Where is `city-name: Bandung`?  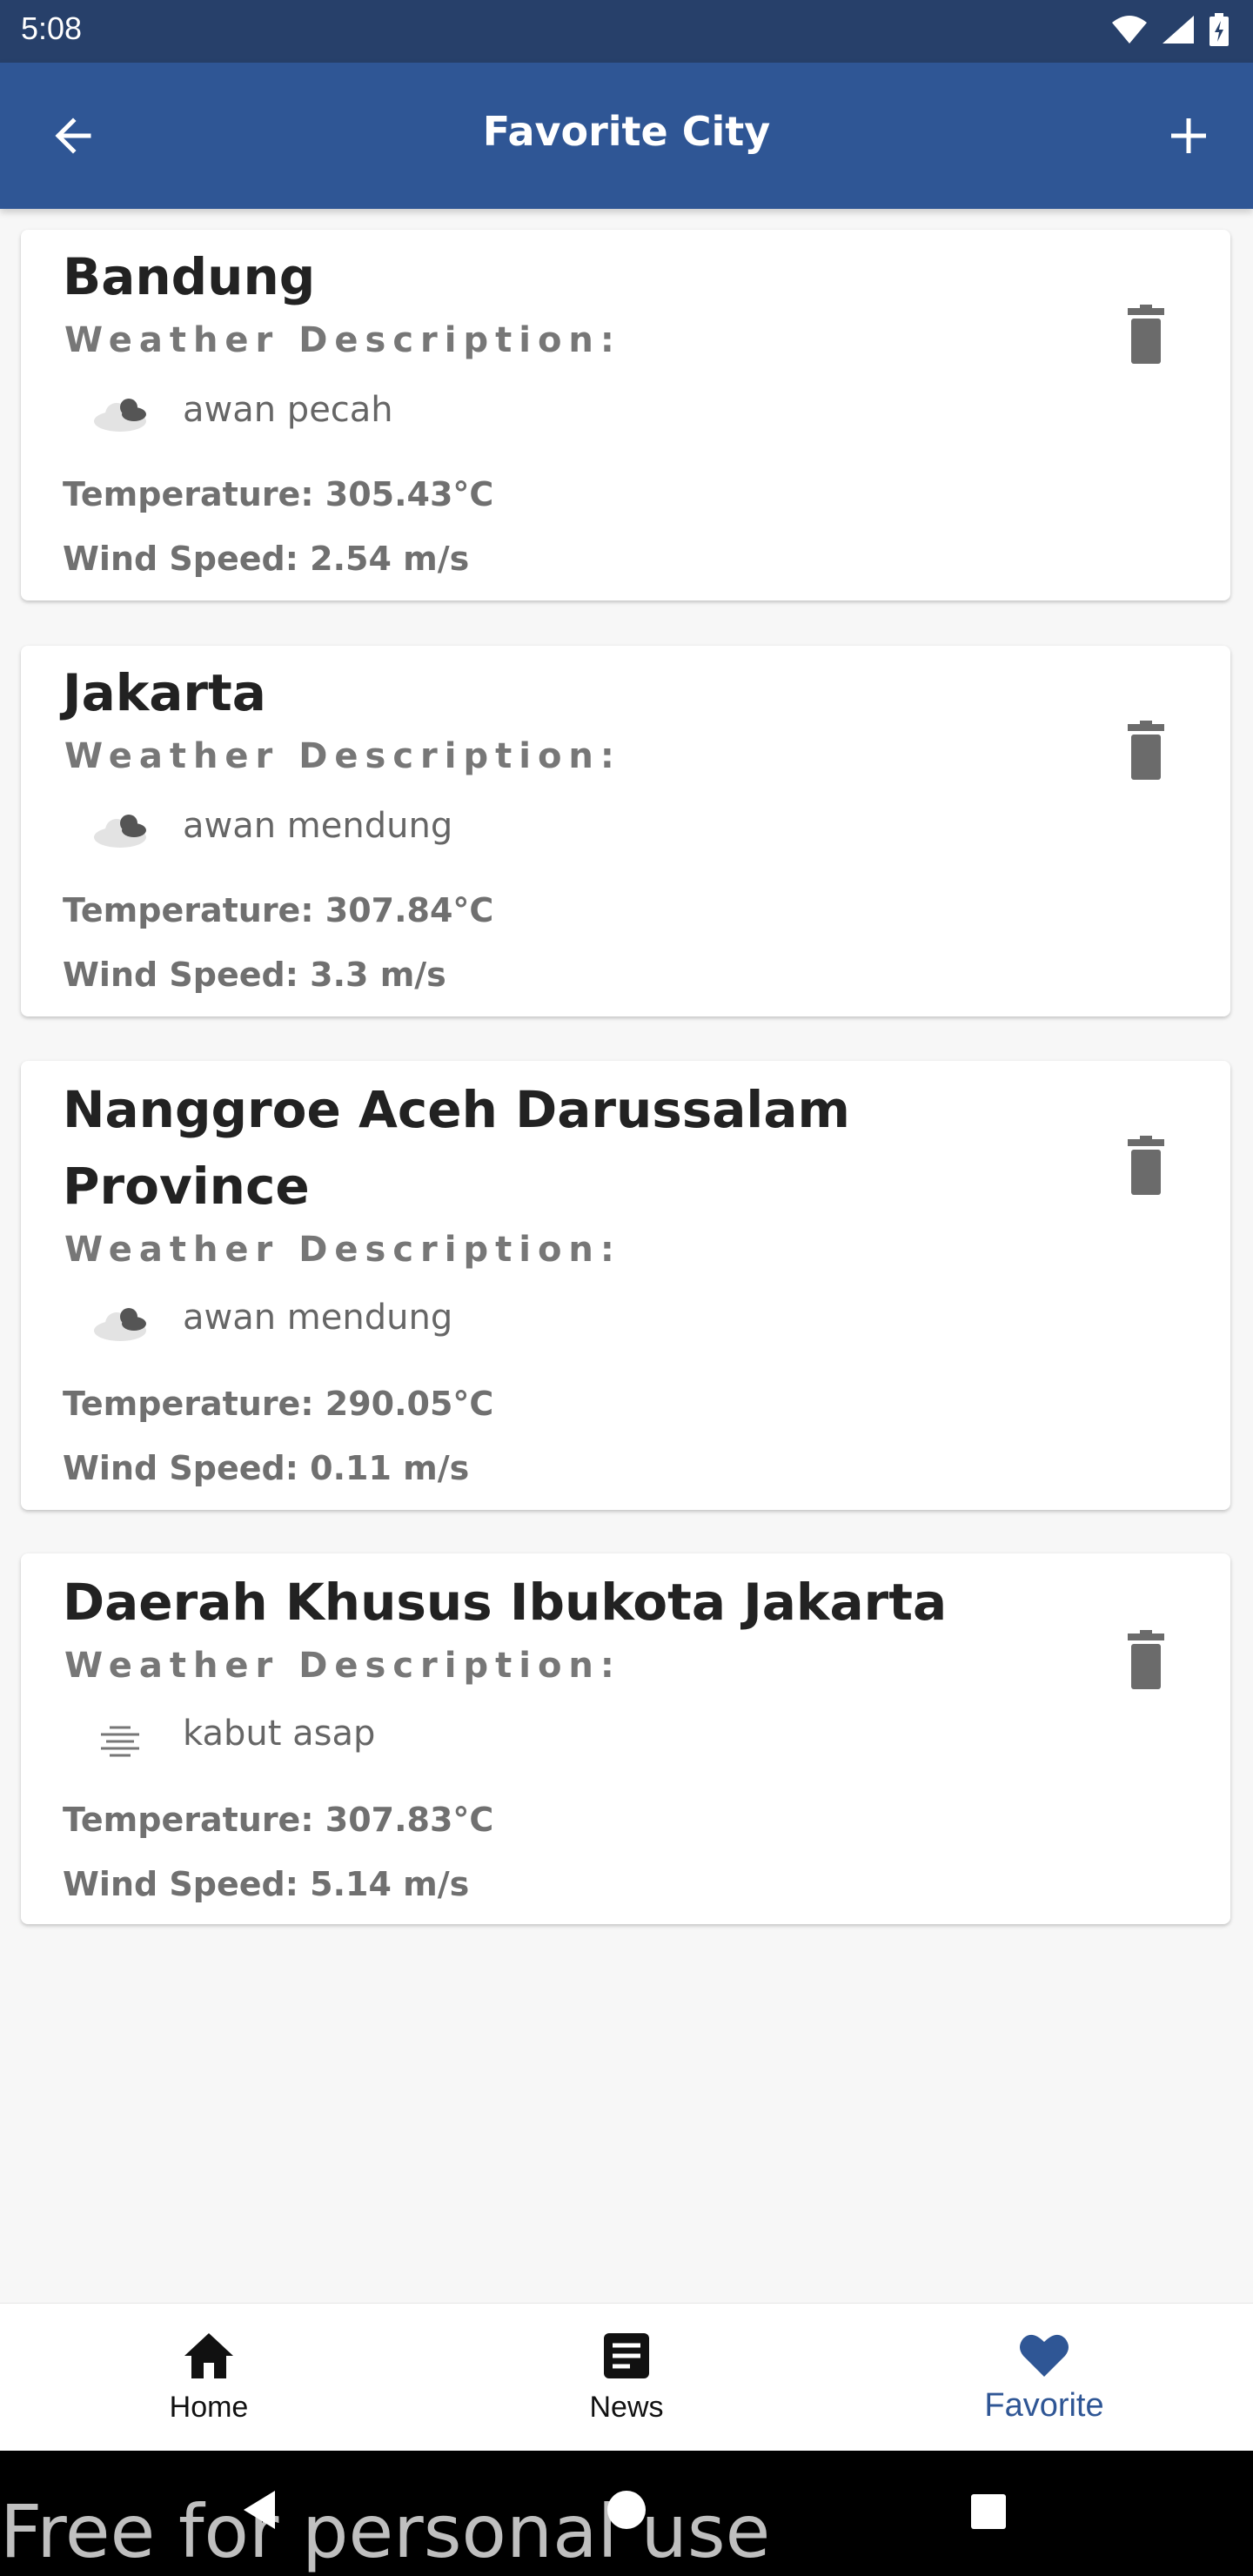 city-name: Bandung is located at coordinates (189, 277).